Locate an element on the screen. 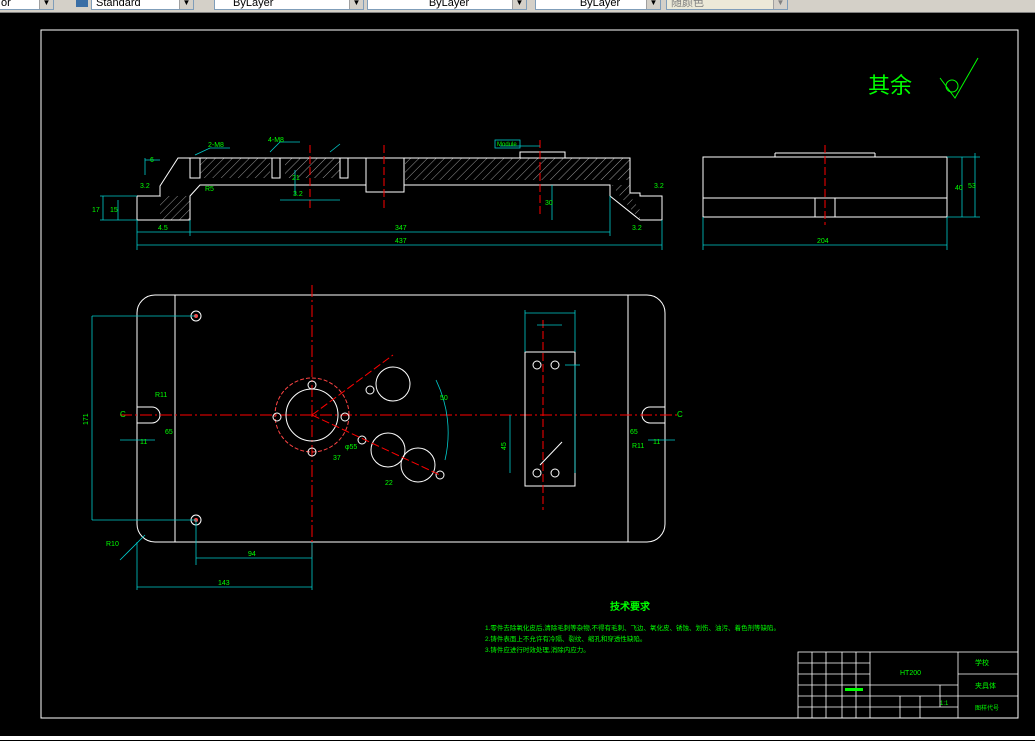 The image size is (1035, 741). roughness-note: 其余 is located at coordinates (890, 85).